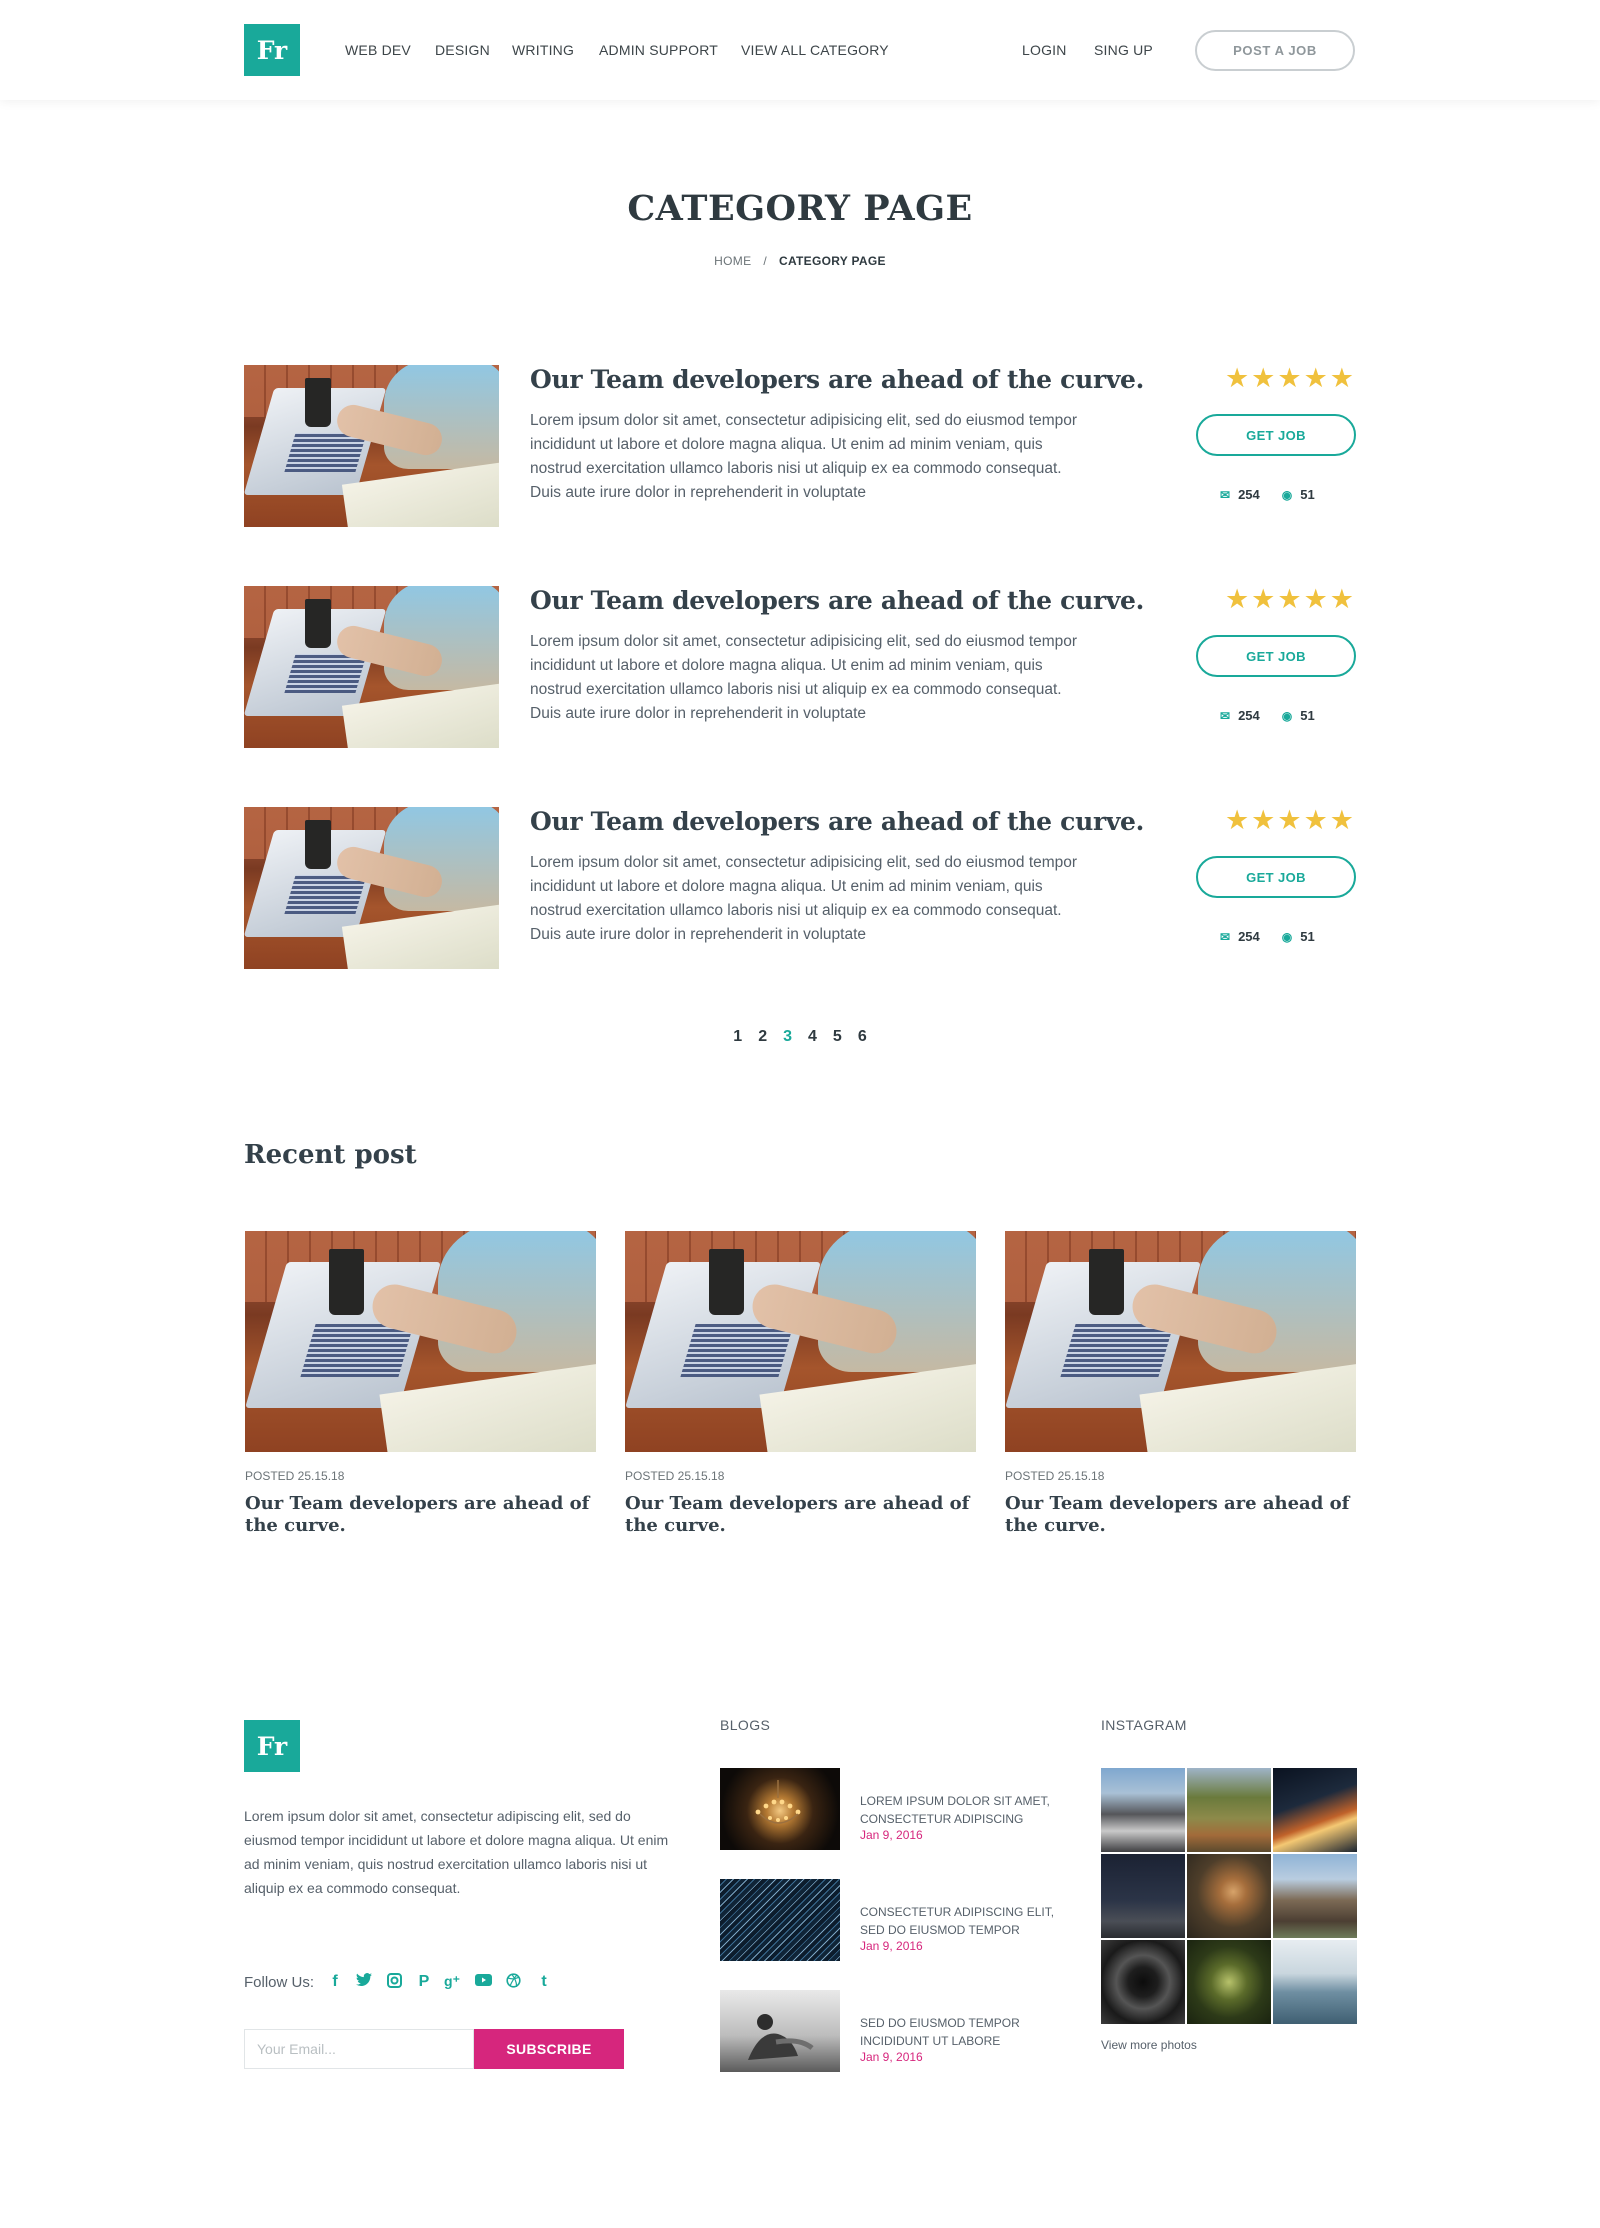  What do you see at coordinates (1044, 50) in the screenshot?
I see `login-link: LOGIN` at bounding box center [1044, 50].